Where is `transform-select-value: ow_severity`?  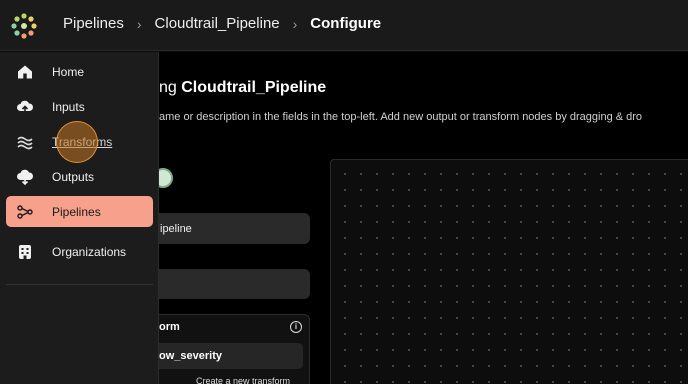 transform-select-value: ow_severity is located at coordinates (190, 356).